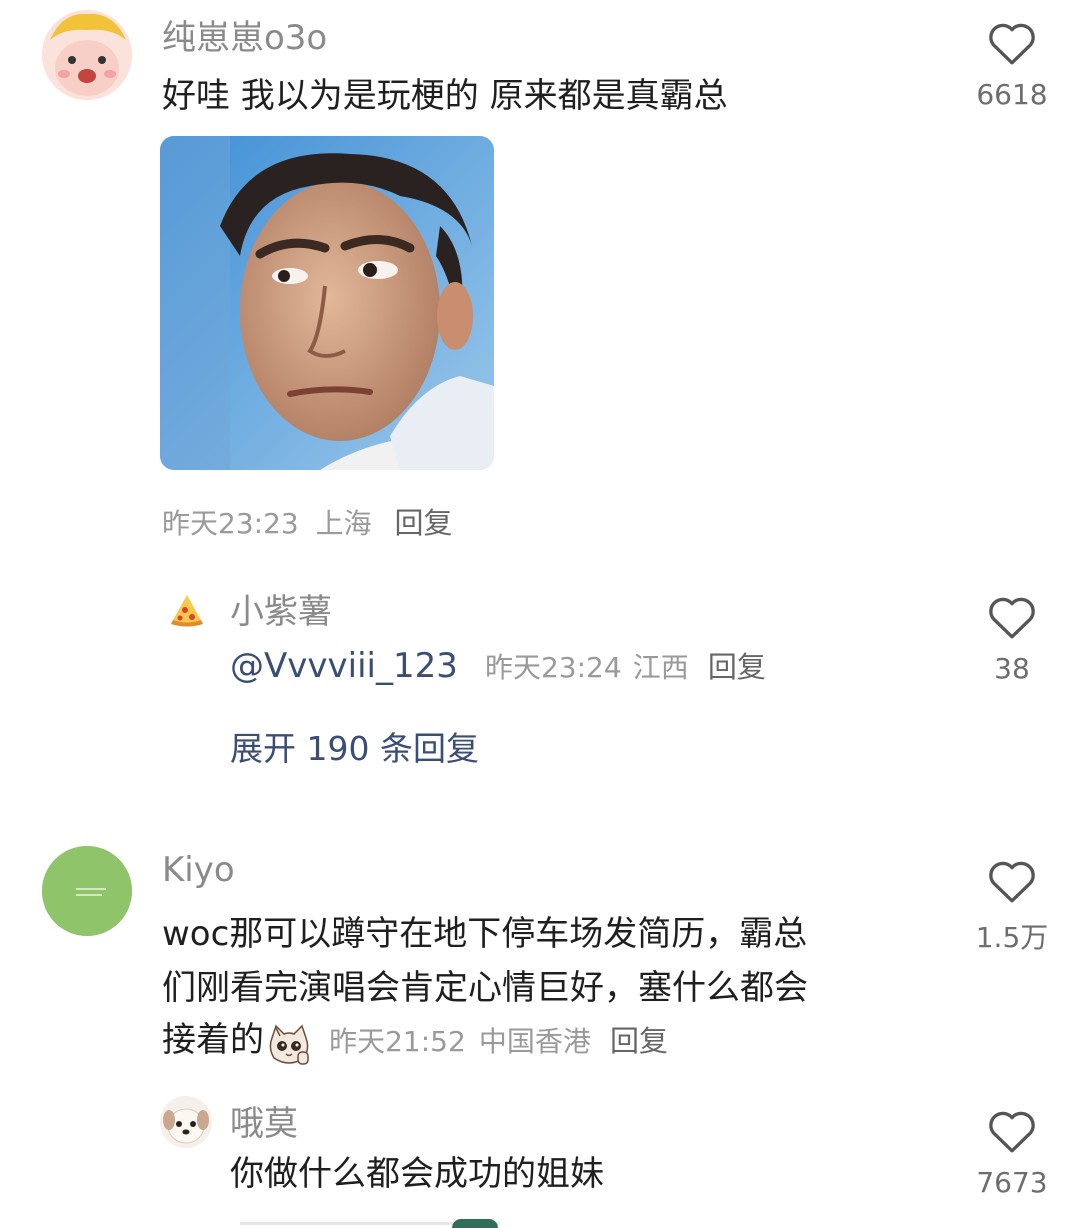 This screenshot has height=1228, width=1080. I want to click on mention-link: @Vvvviii_123, so click(344, 666).